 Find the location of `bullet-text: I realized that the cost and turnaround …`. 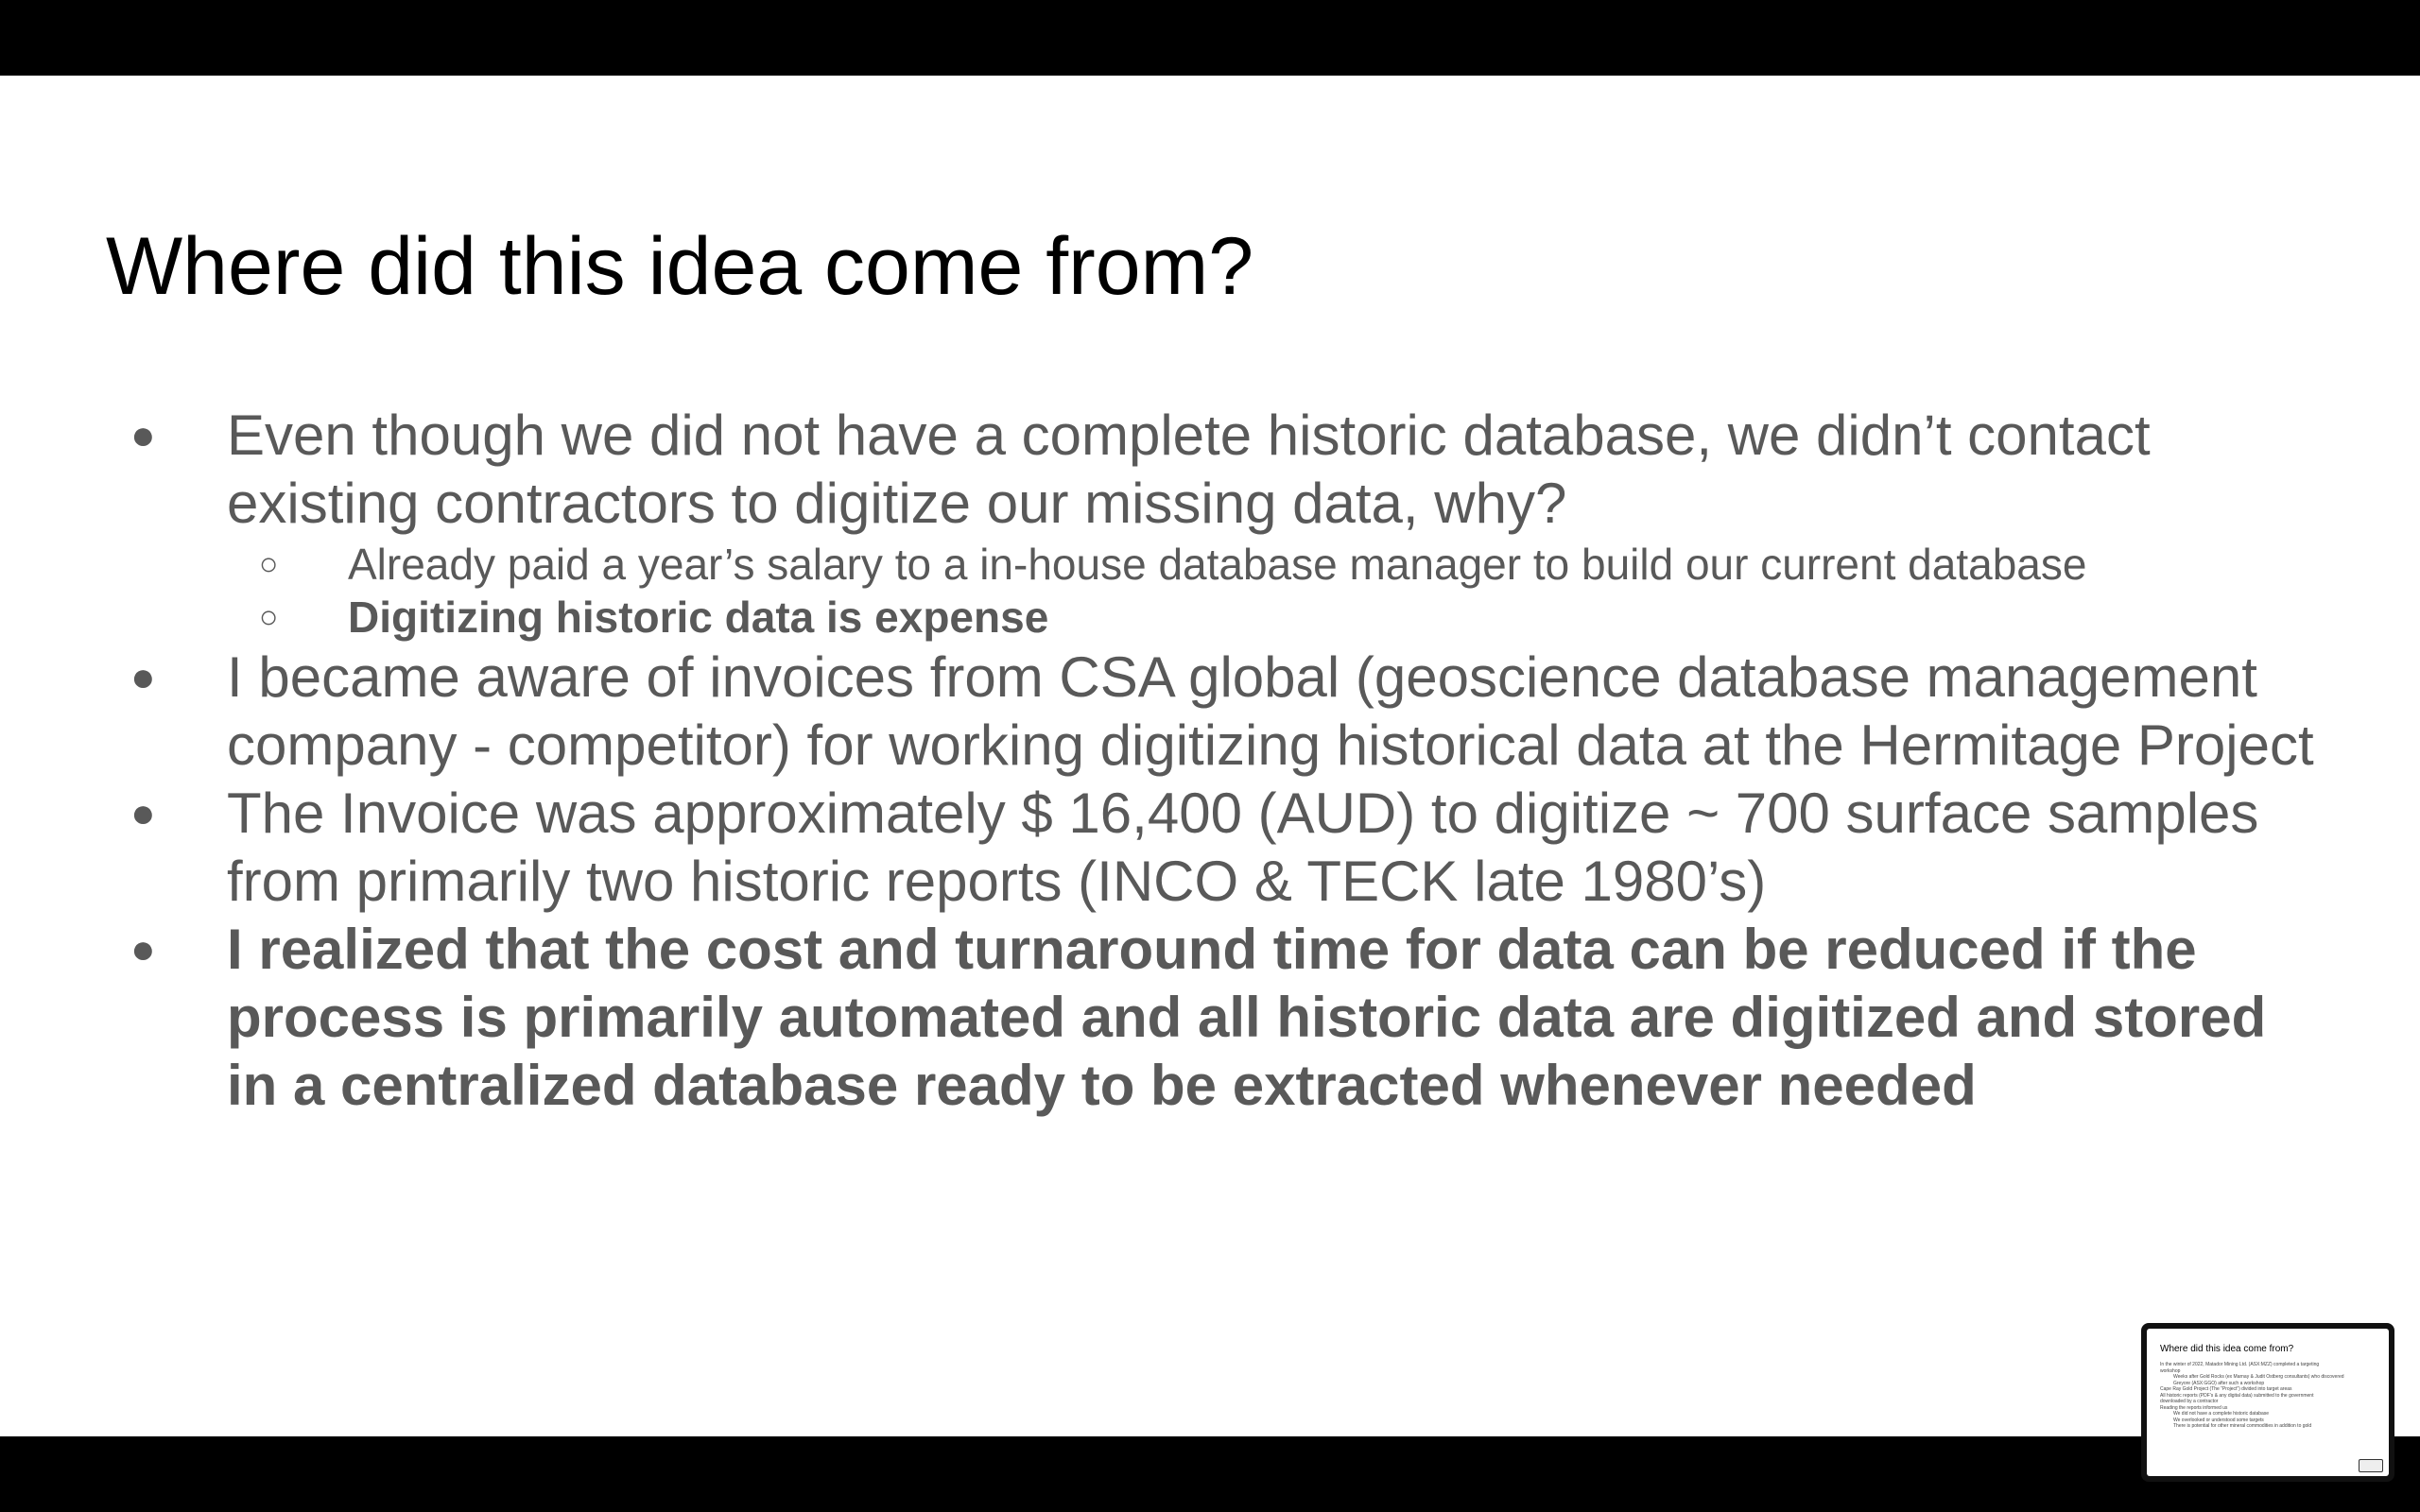

bullet-text: I realized that the cost and turnaround … is located at coordinates (1247, 1017).